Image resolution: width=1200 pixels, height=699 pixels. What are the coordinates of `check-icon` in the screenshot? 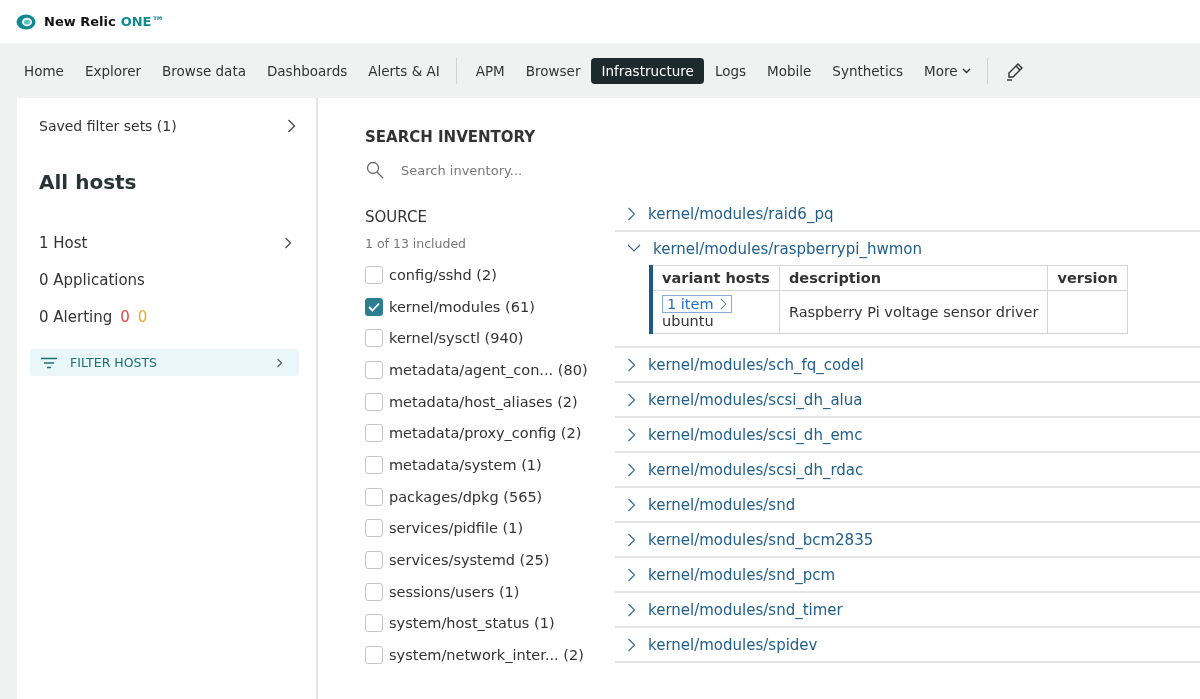 It's located at (374, 306).